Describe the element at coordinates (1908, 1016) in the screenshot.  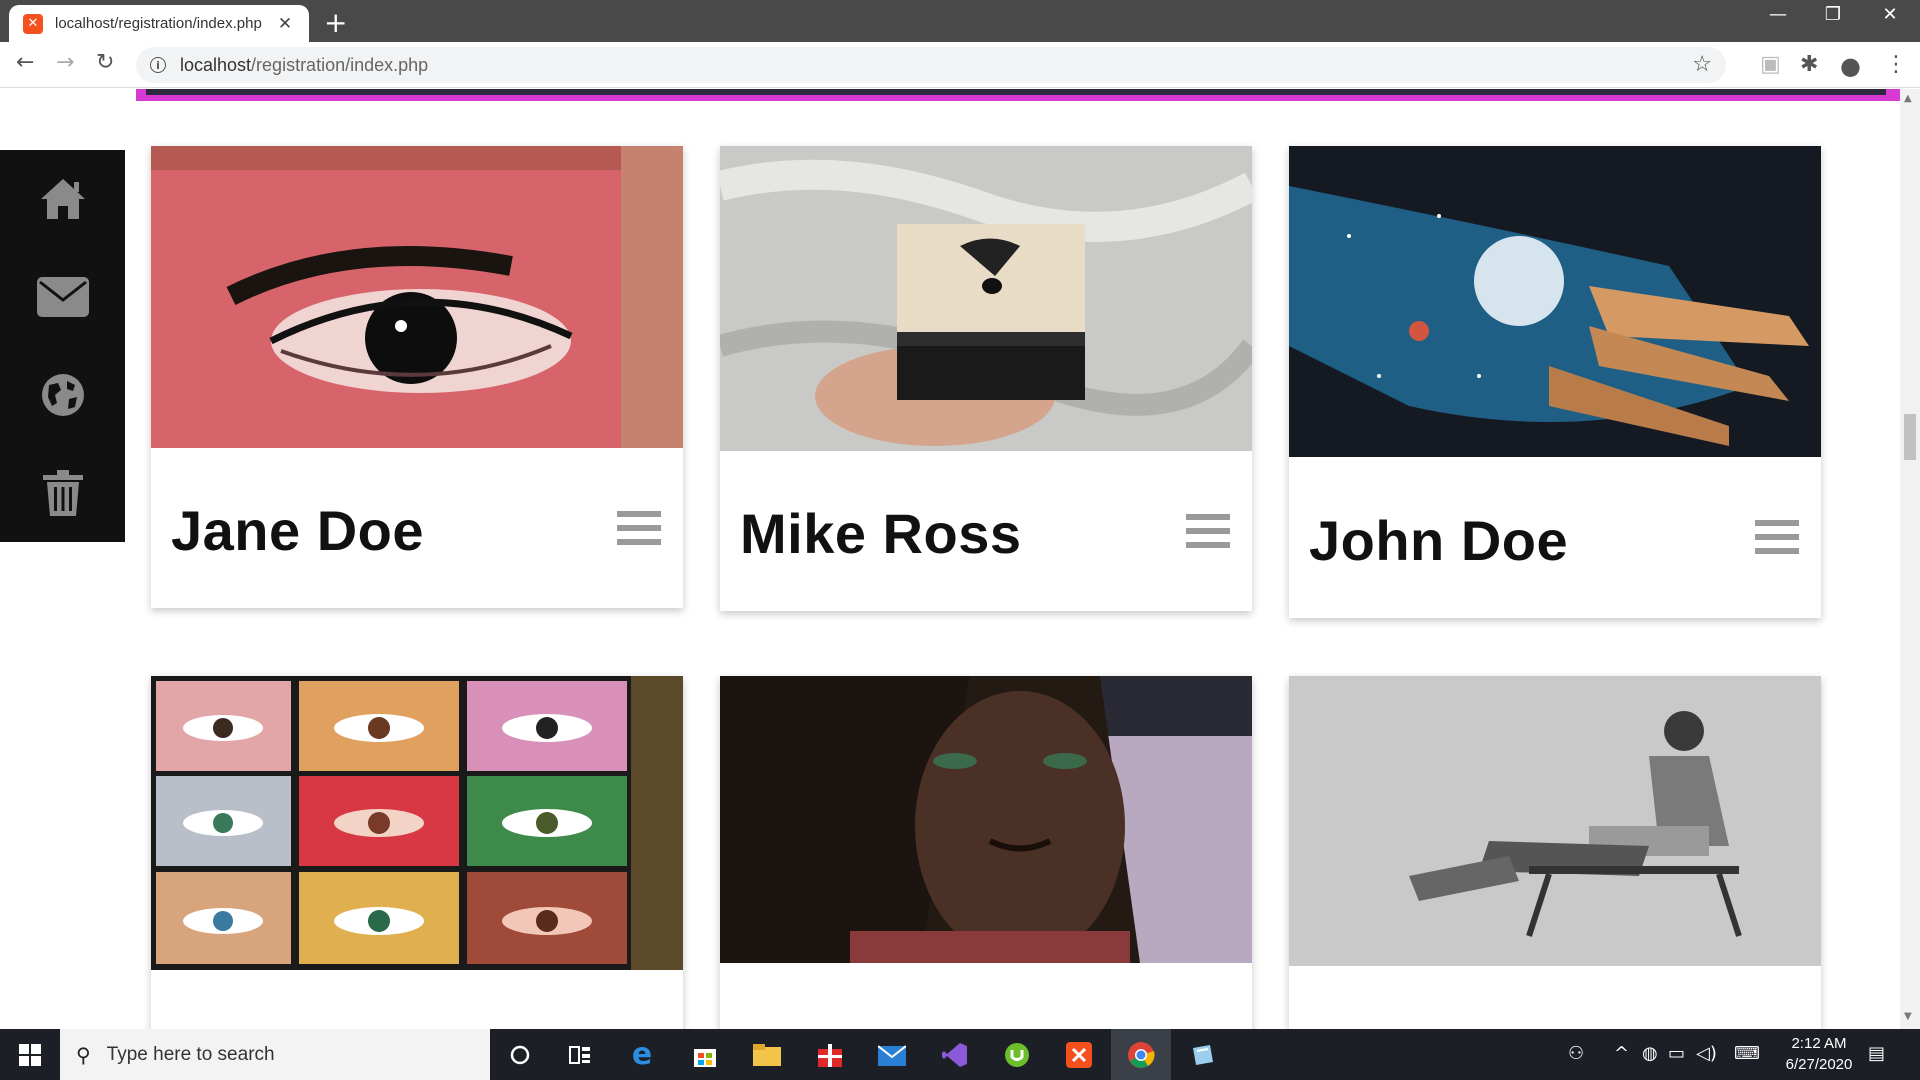
I see `scroll-down-icon: ▼` at that location.